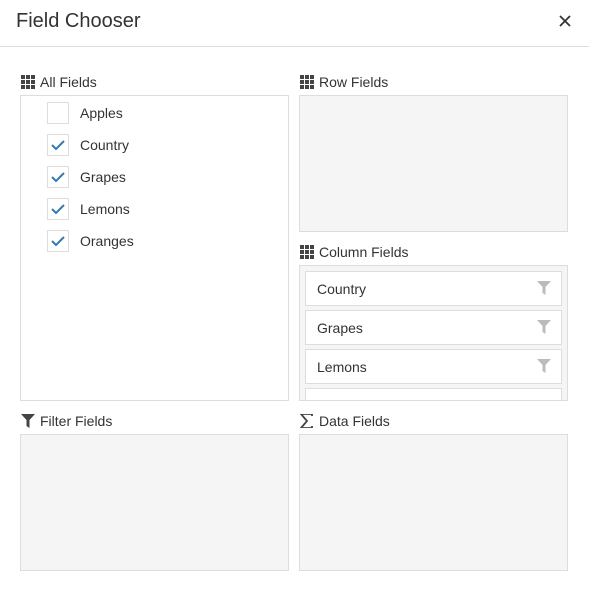 The height and width of the screenshot is (591, 589). Describe the element at coordinates (154, 502) in the screenshot. I see `filter-fields-dropzone` at that location.